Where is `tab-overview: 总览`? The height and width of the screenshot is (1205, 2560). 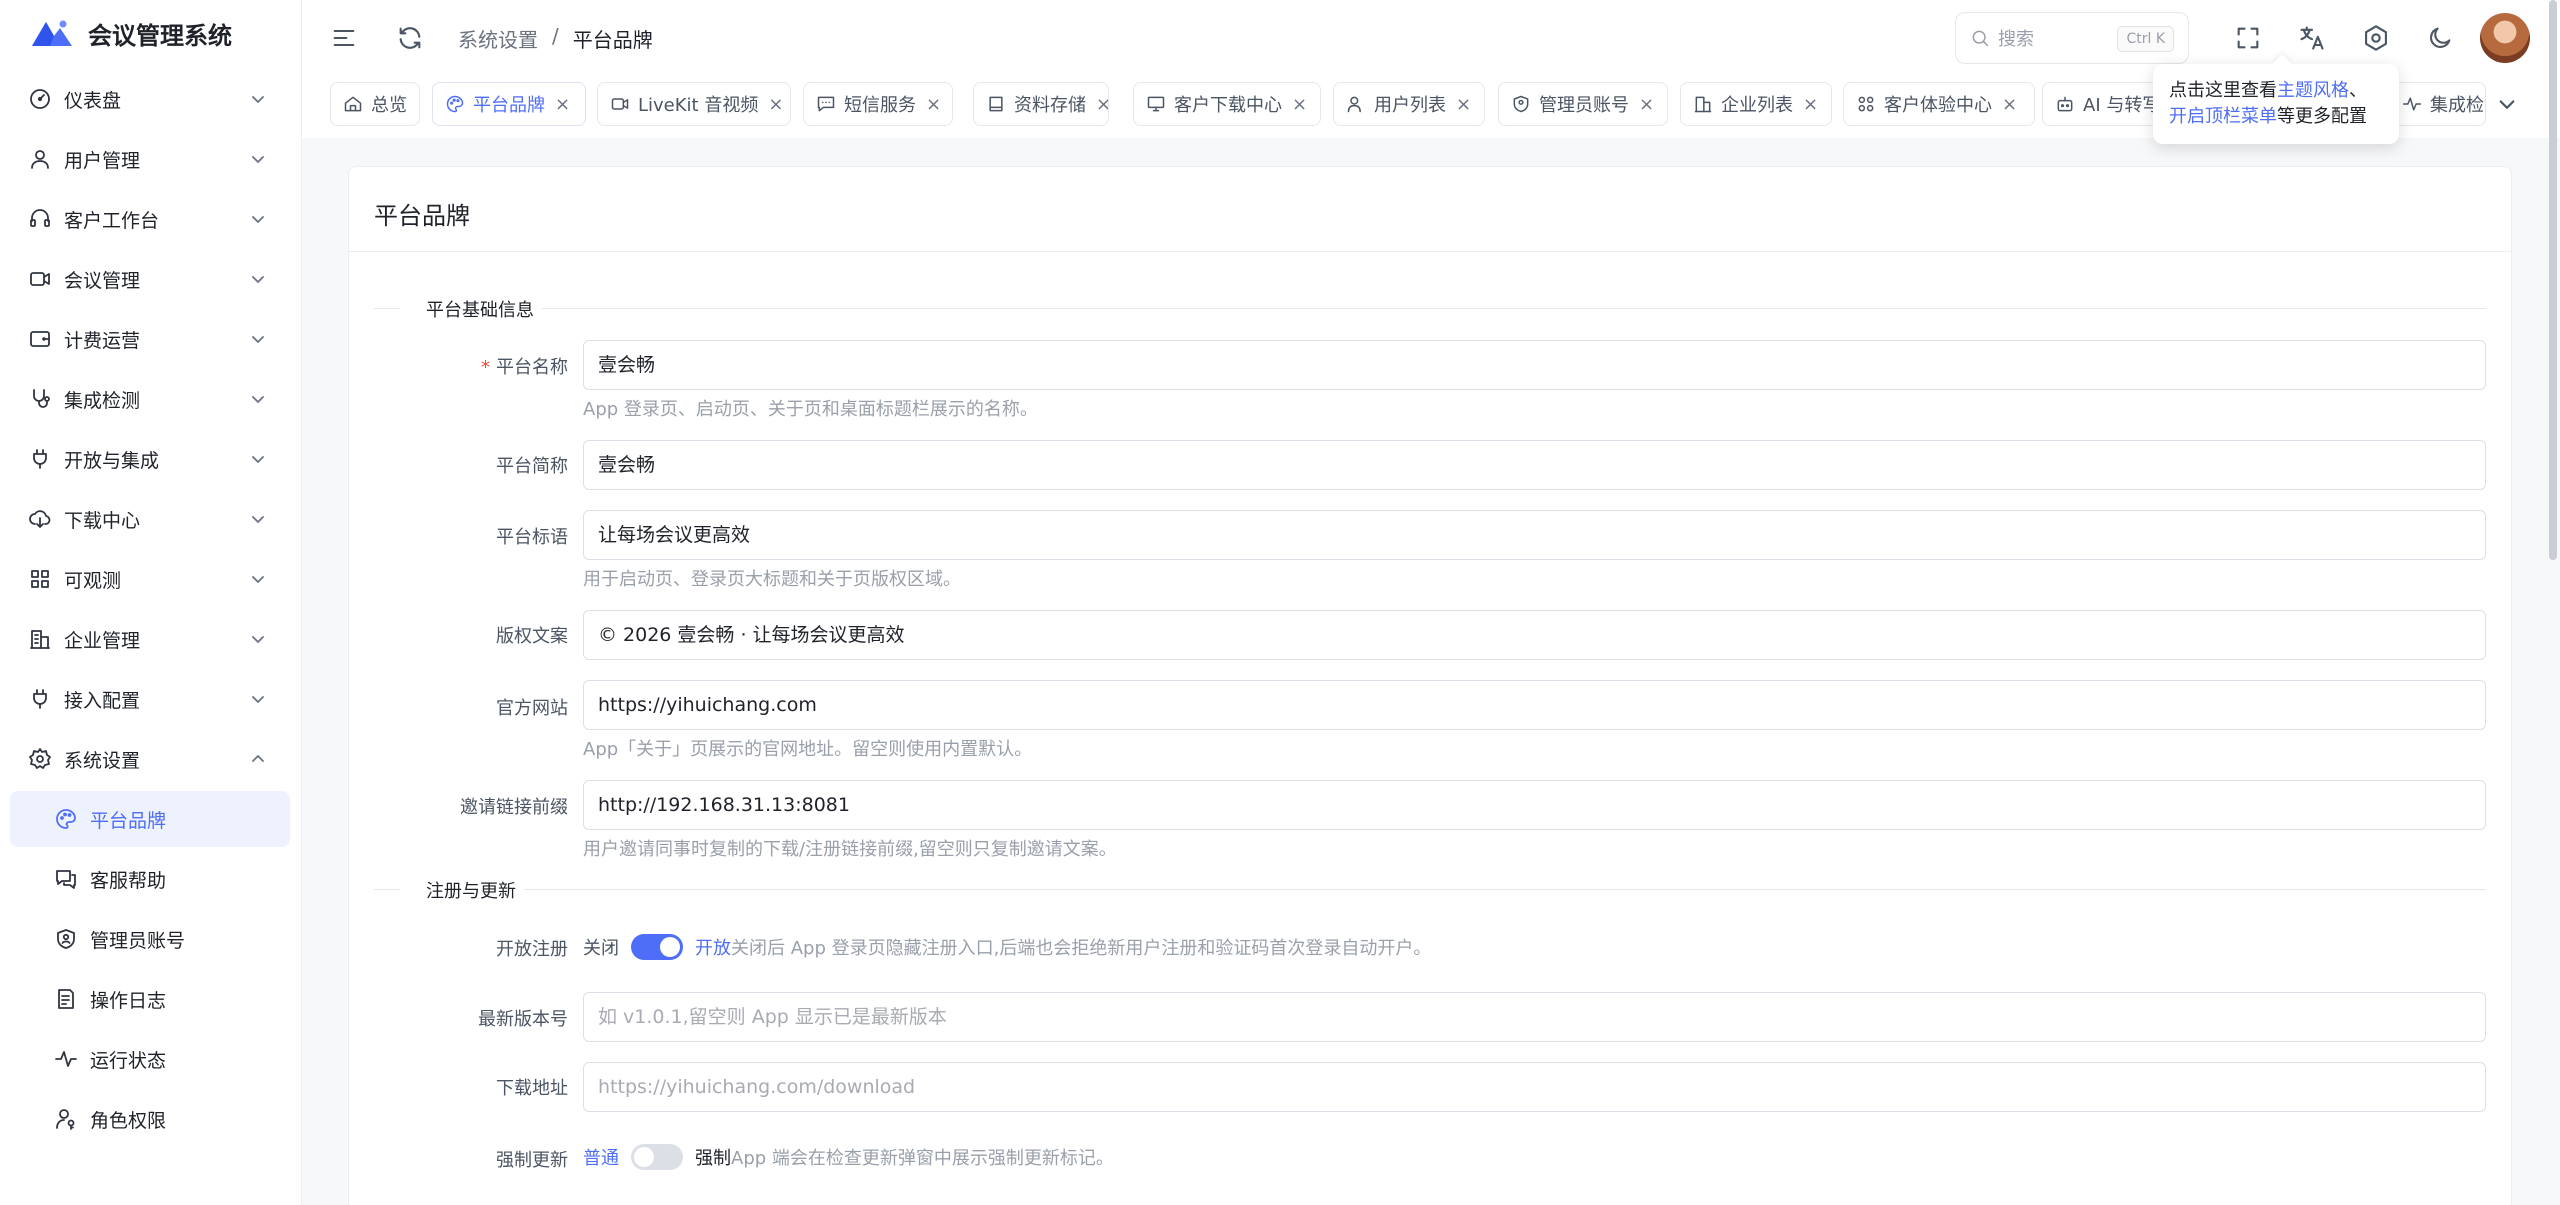
tab-overview: 总览 is located at coordinates (375, 104).